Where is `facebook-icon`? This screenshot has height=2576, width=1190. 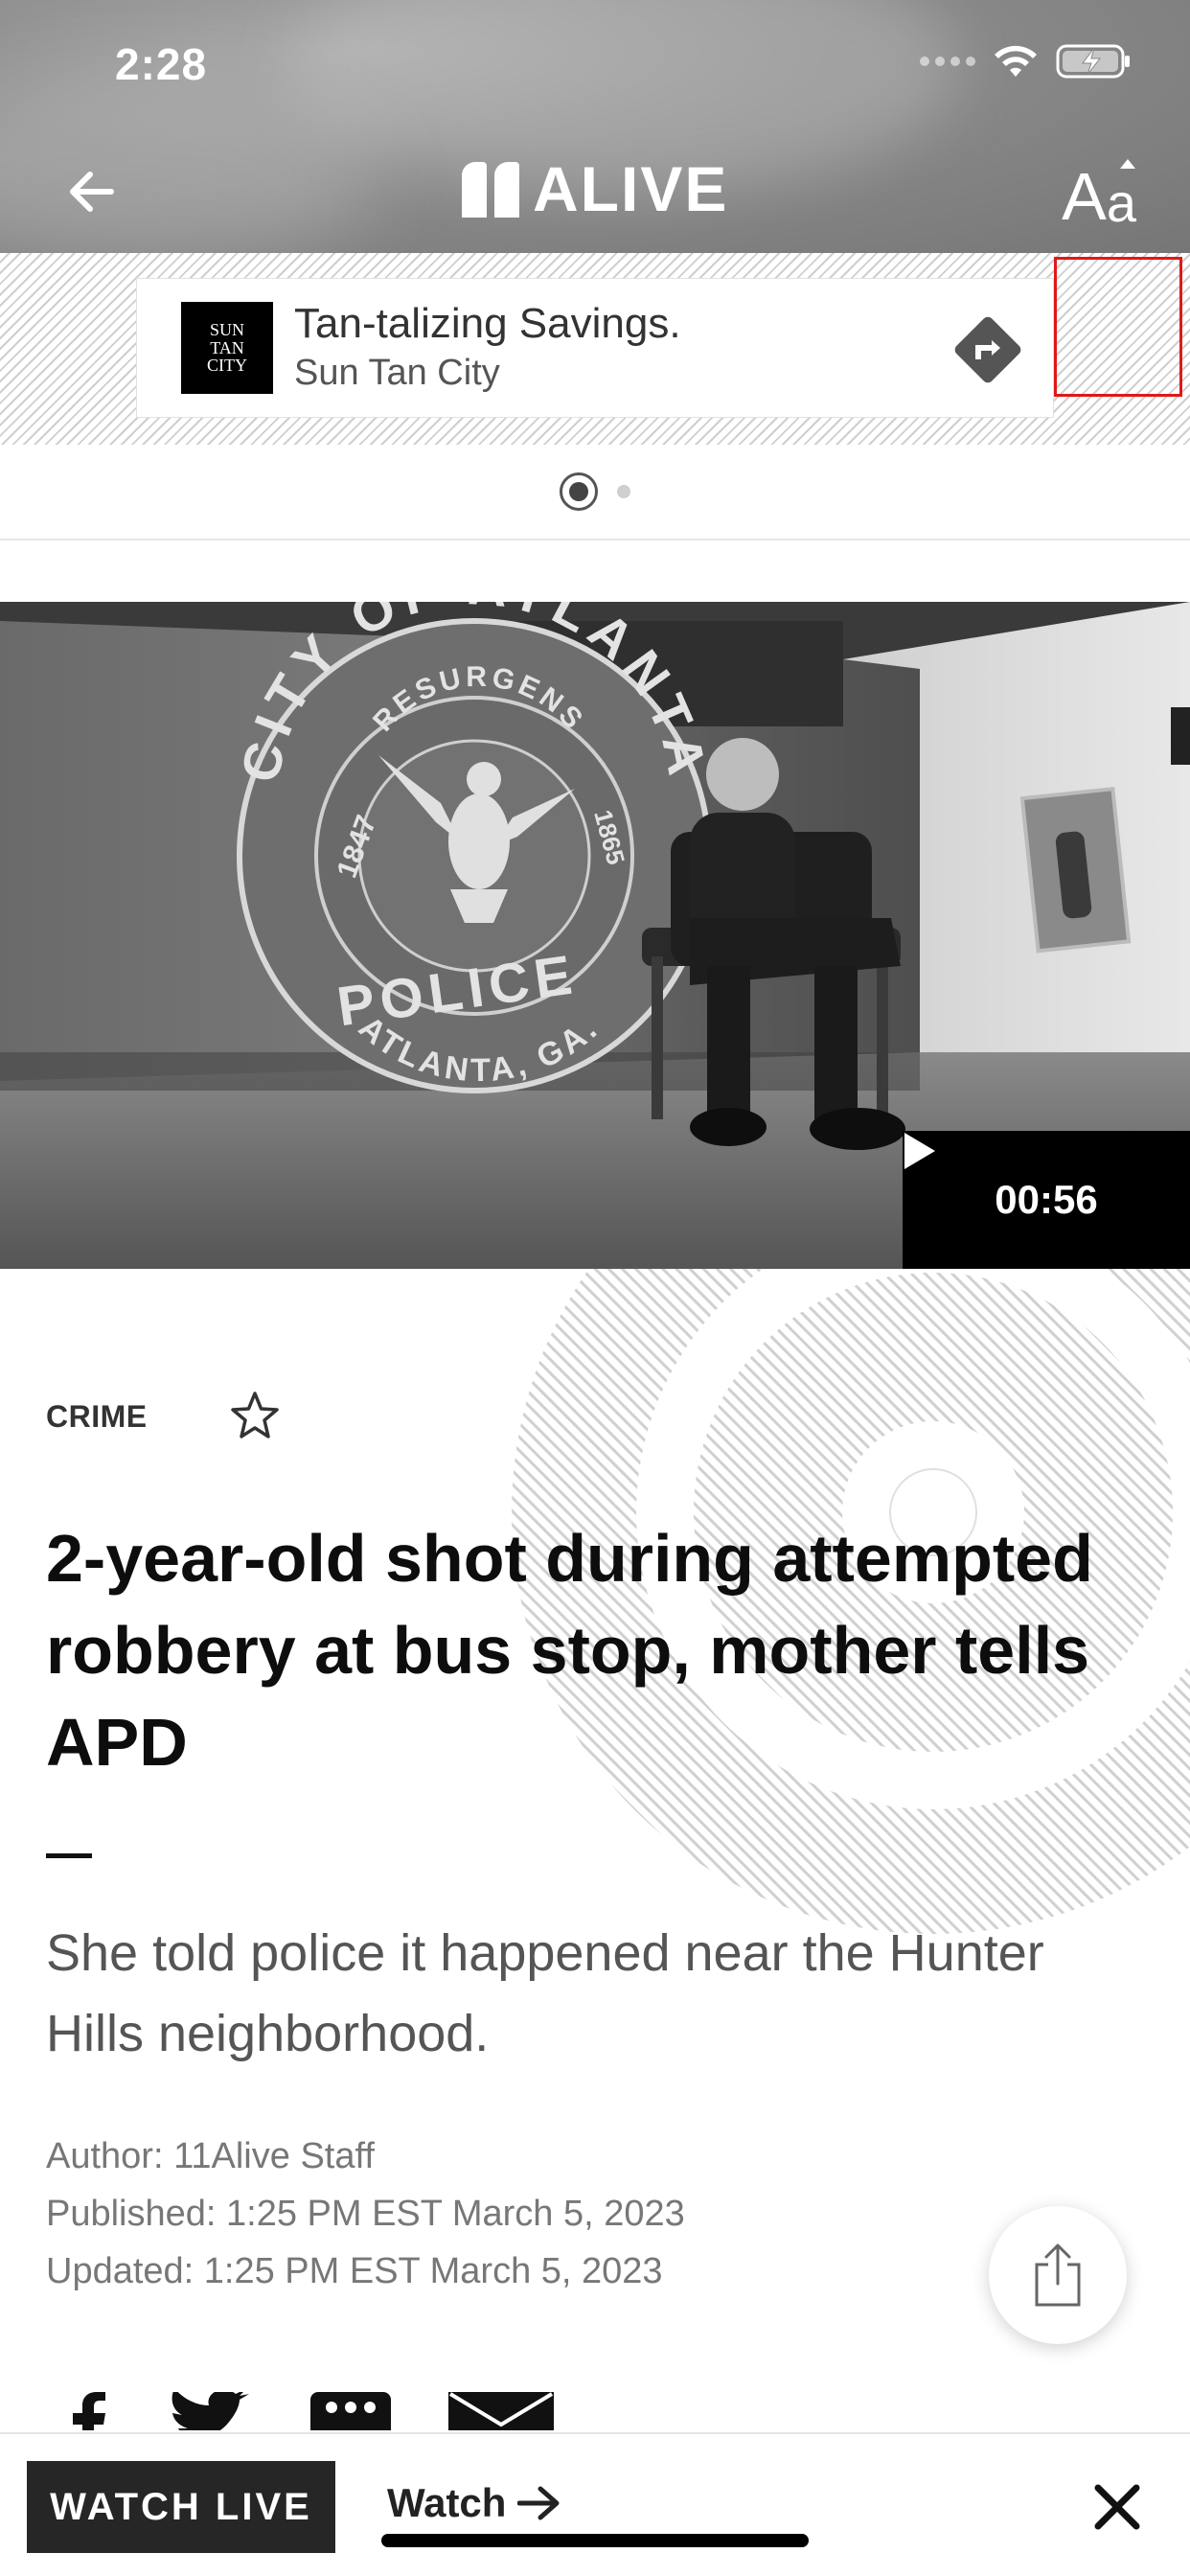 facebook-icon is located at coordinates (88, 2411).